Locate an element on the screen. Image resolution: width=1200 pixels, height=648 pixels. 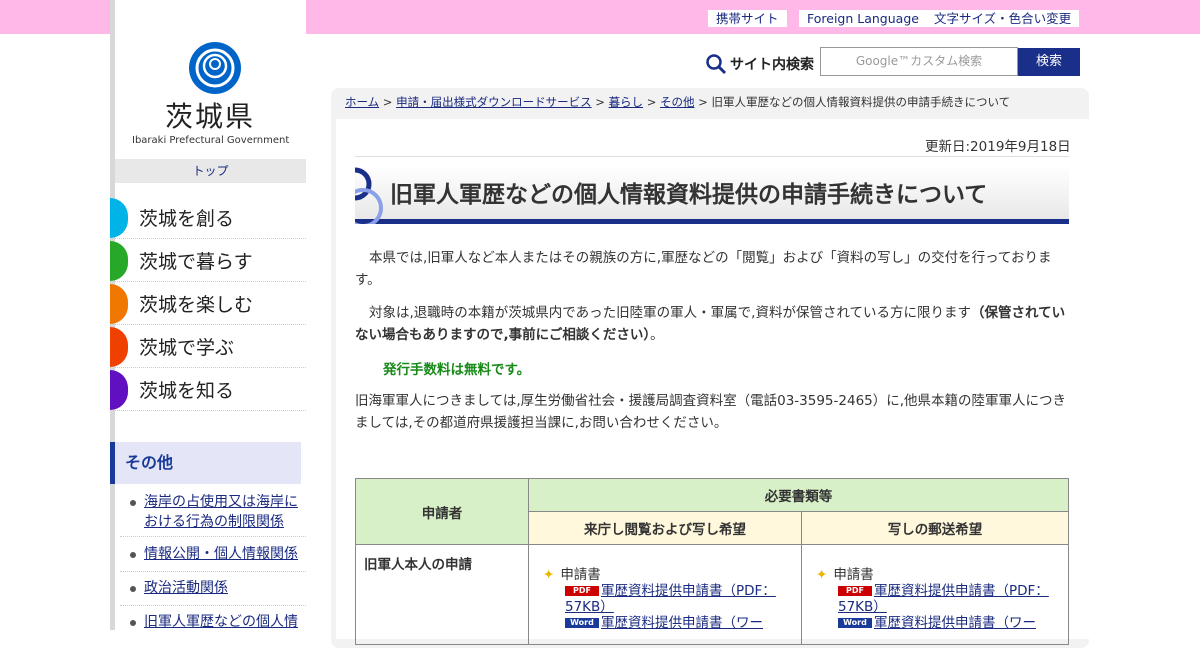
header-visit: 来庁し閲覧および写し希望 is located at coordinates (665, 528).